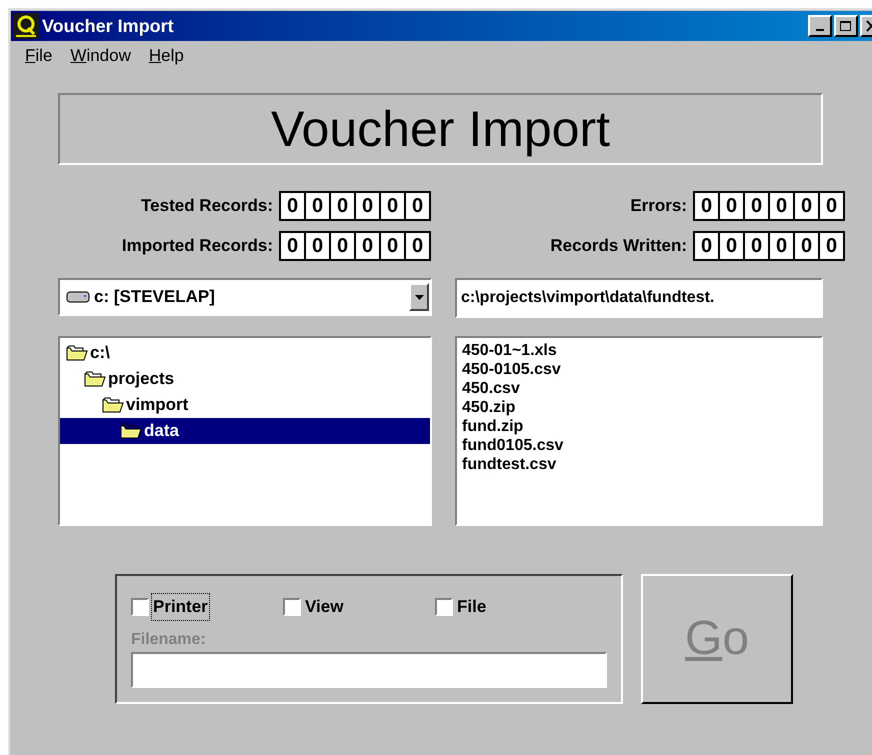 The height and width of the screenshot is (755, 872). I want to click on minimize-button, so click(820, 26).